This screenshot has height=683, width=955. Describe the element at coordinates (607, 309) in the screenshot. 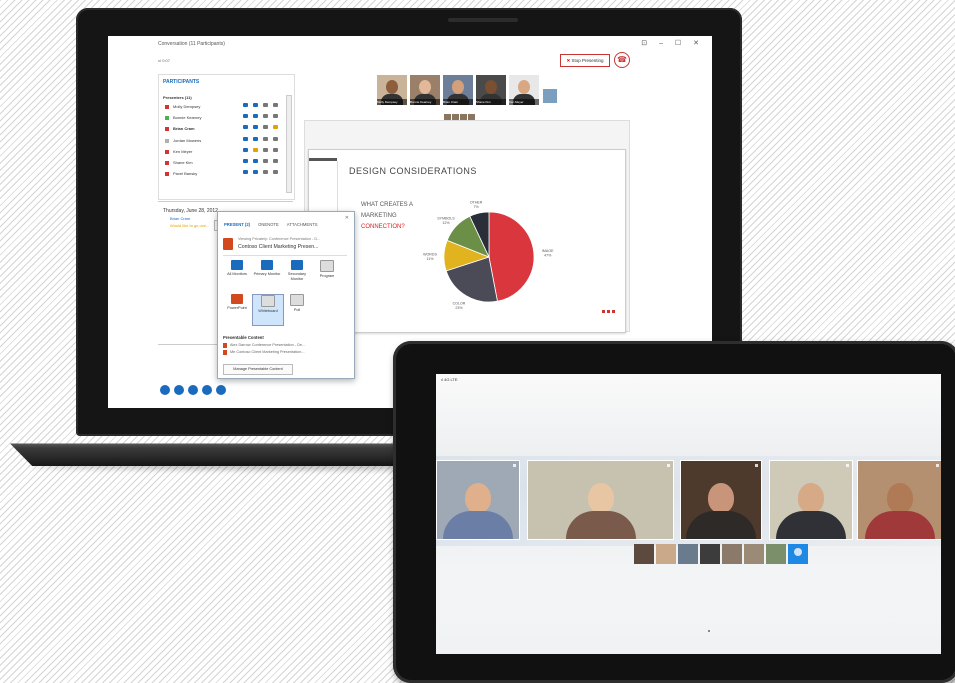

I see `slide-nav-dots` at that location.